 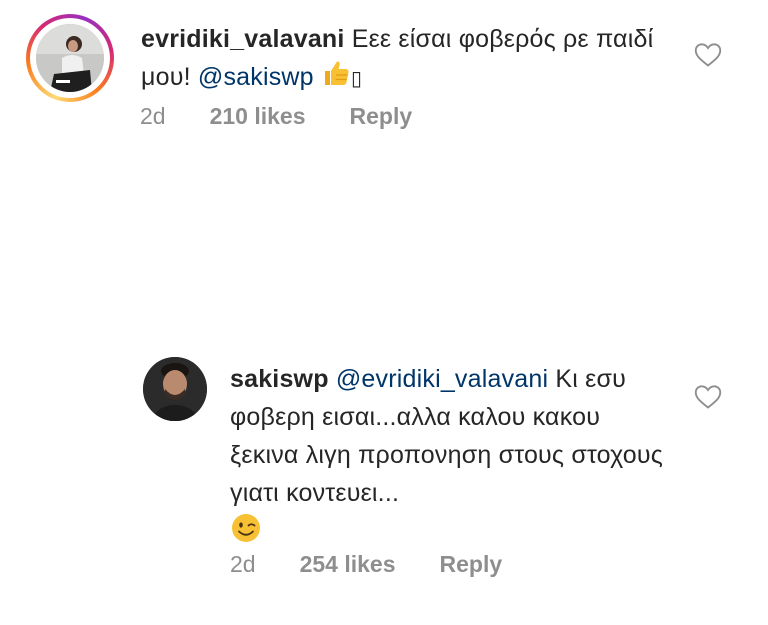 I want to click on comment-meta: 2d 210 likes Reply, so click(x=298, y=116).